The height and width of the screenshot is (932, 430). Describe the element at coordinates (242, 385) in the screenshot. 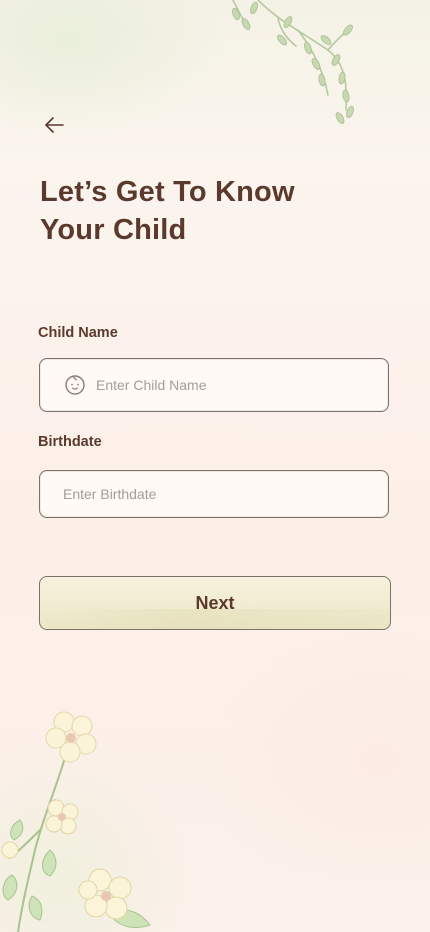

I see `child-name-input` at that location.